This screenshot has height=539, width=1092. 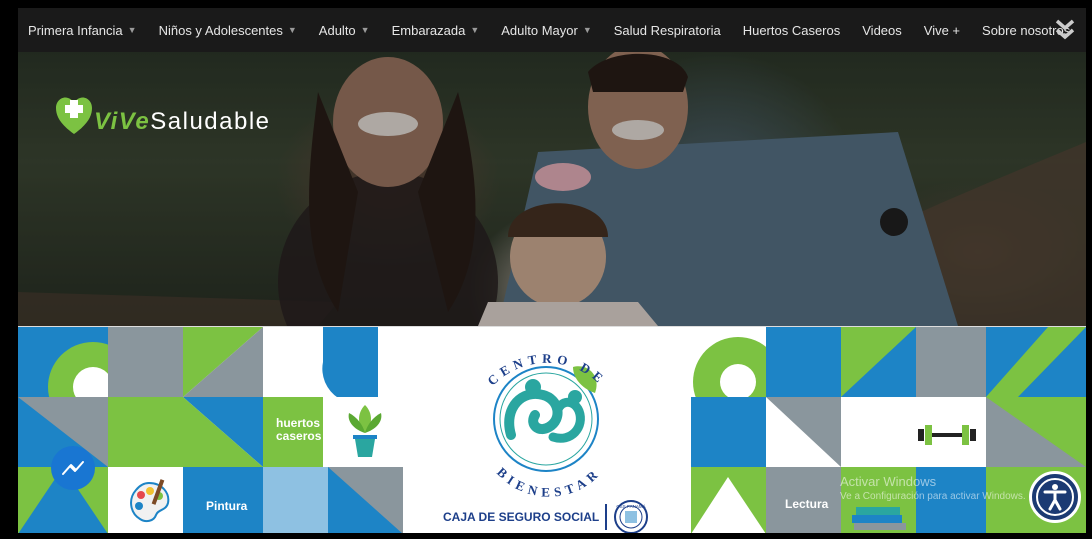 I want to click on nav-item-label: Salud Respiratoria, so click(x=667, y=30).